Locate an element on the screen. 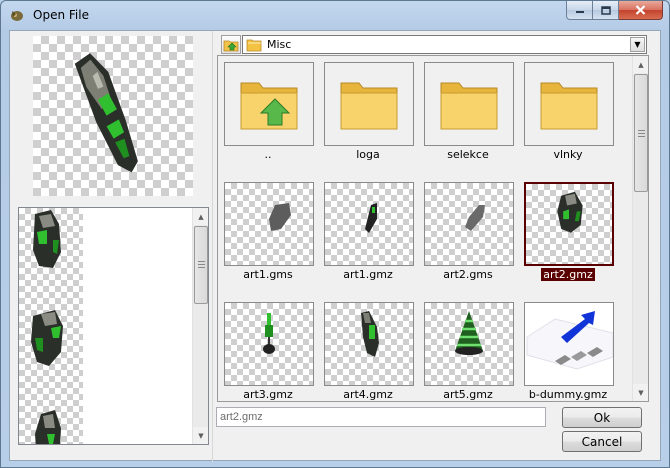 The height and width of the screenshot is (468, 670). file-item-image: art5.gmz is located at coordinates (468, 348).